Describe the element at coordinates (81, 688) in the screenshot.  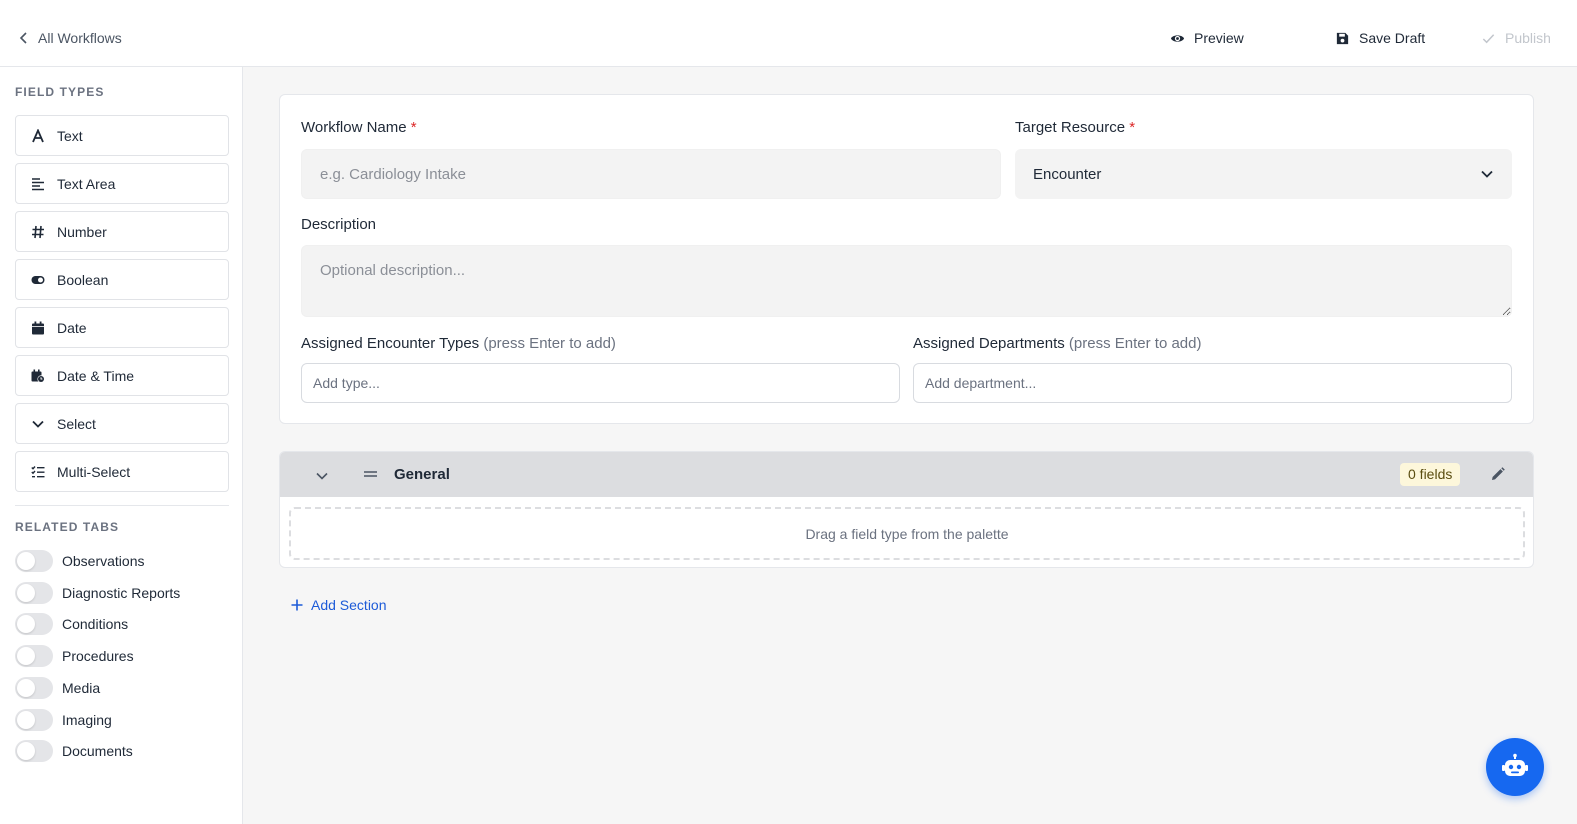
I see `related-tab-label: Media` at that location.